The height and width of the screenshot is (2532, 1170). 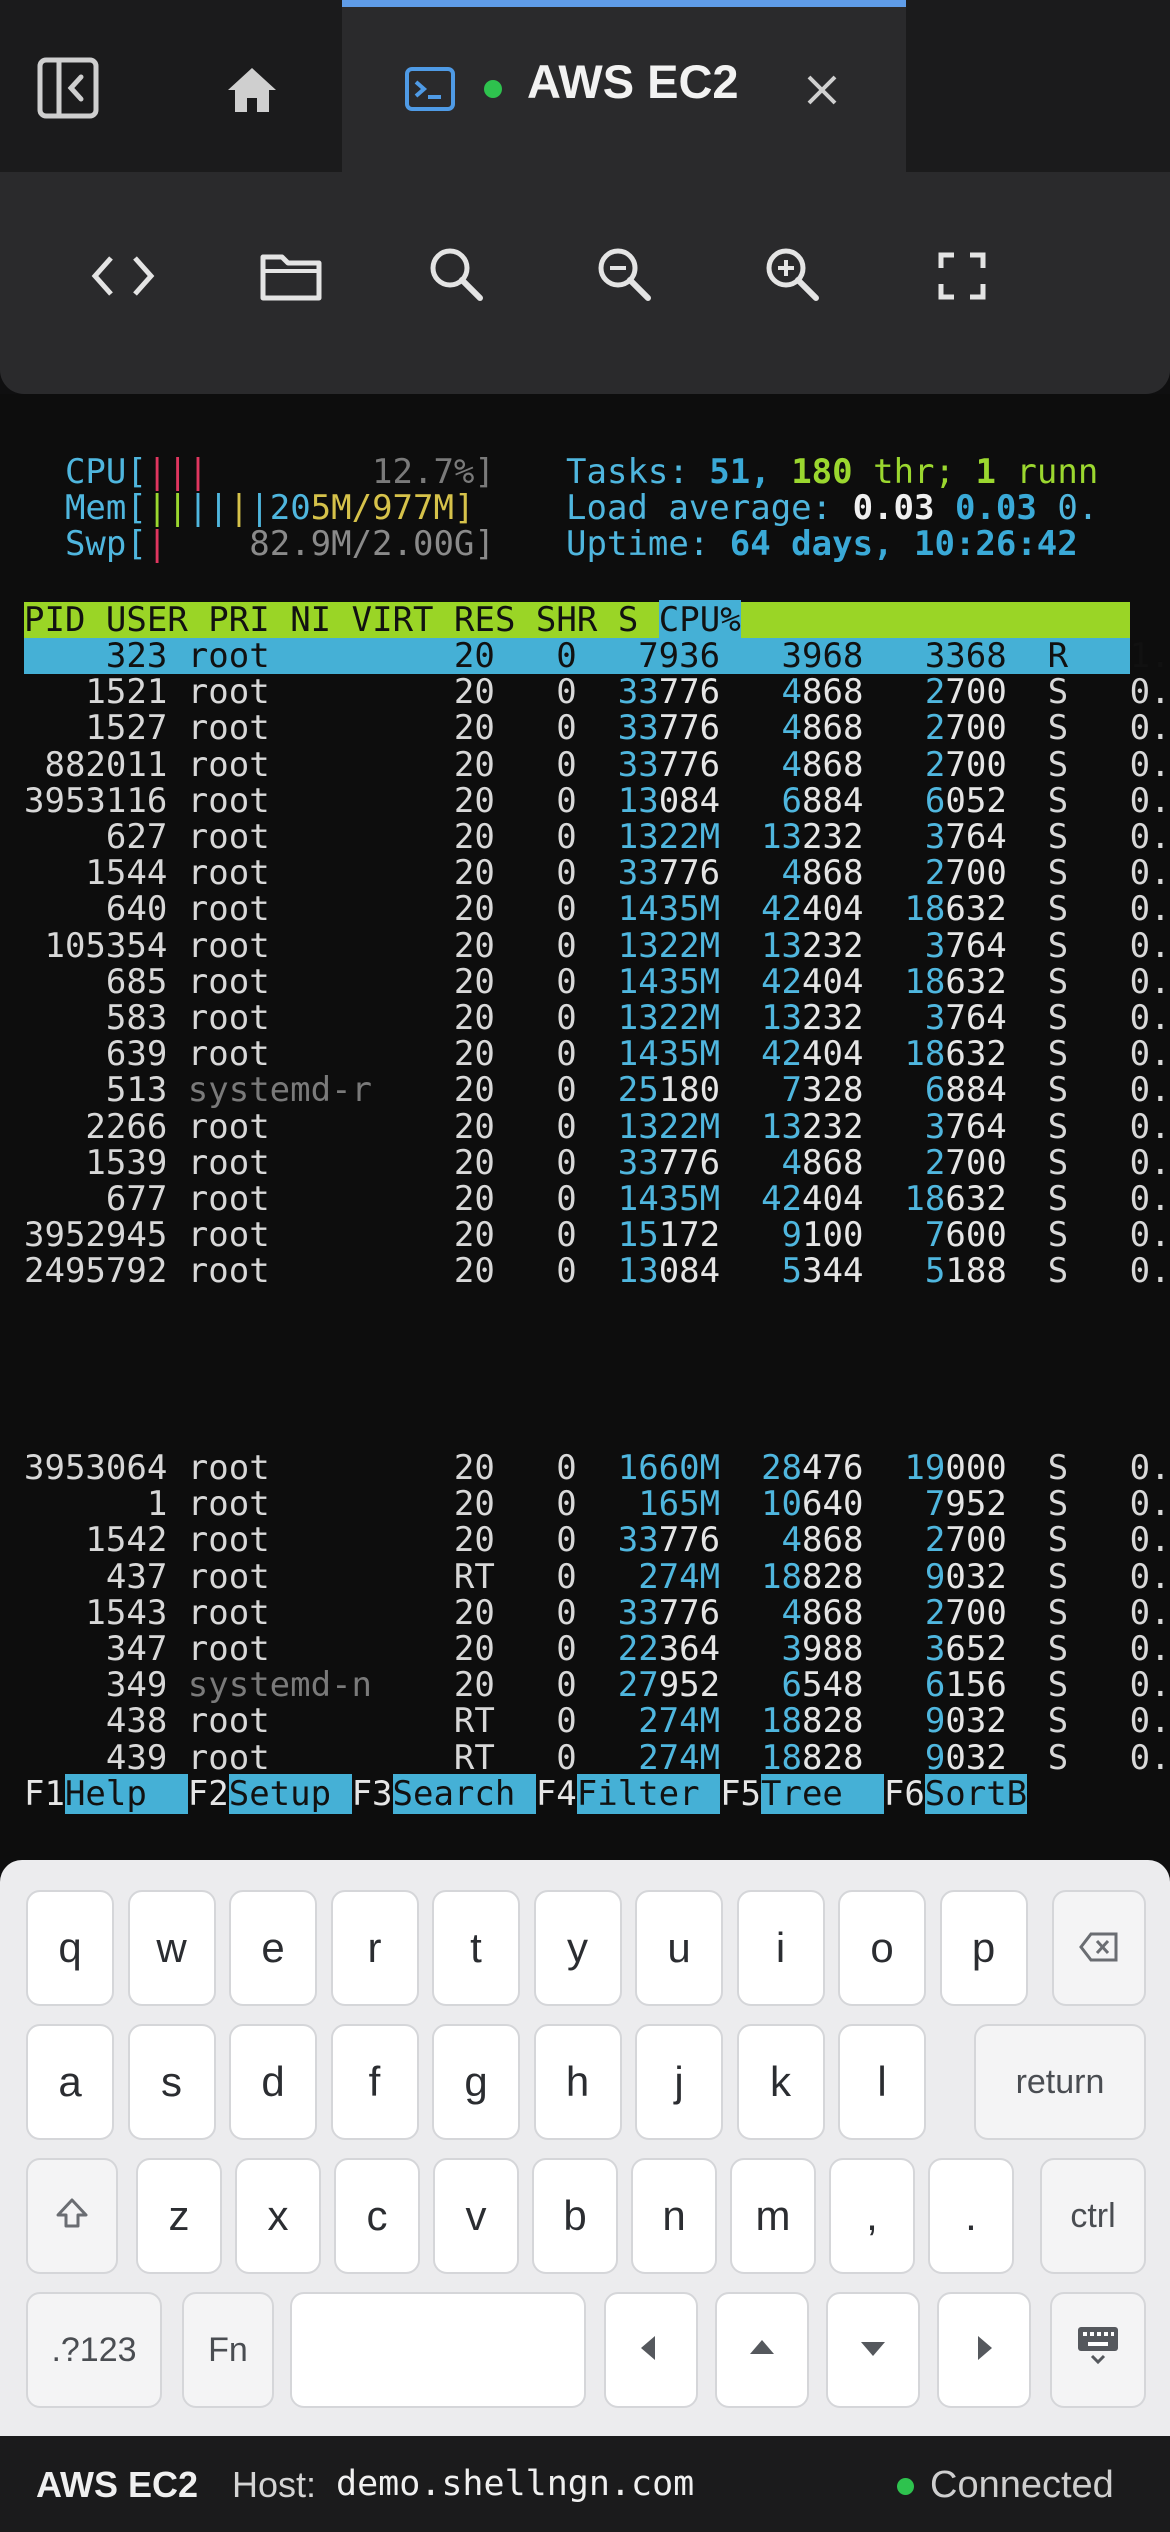 What do you see at coordinates (822, 90) in the screenshot?
I see `close-icon` at bounding box center [822, 90].